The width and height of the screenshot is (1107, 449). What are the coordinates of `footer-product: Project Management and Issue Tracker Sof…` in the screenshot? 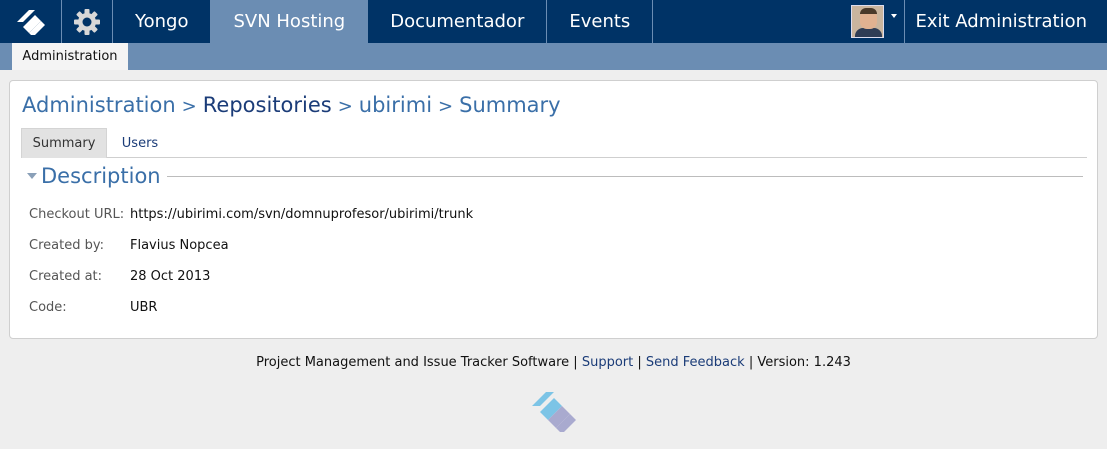 It's located at (413, 362).